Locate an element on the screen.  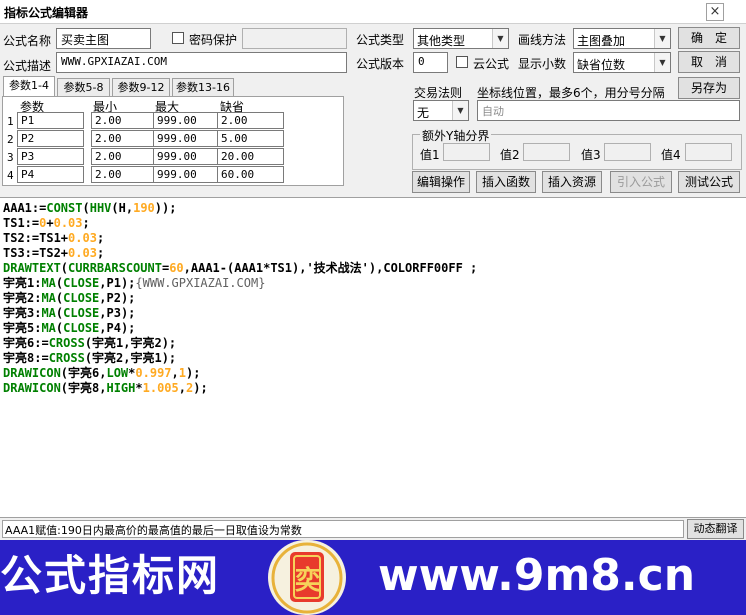
value1-input is located at coordinates (466, 152).